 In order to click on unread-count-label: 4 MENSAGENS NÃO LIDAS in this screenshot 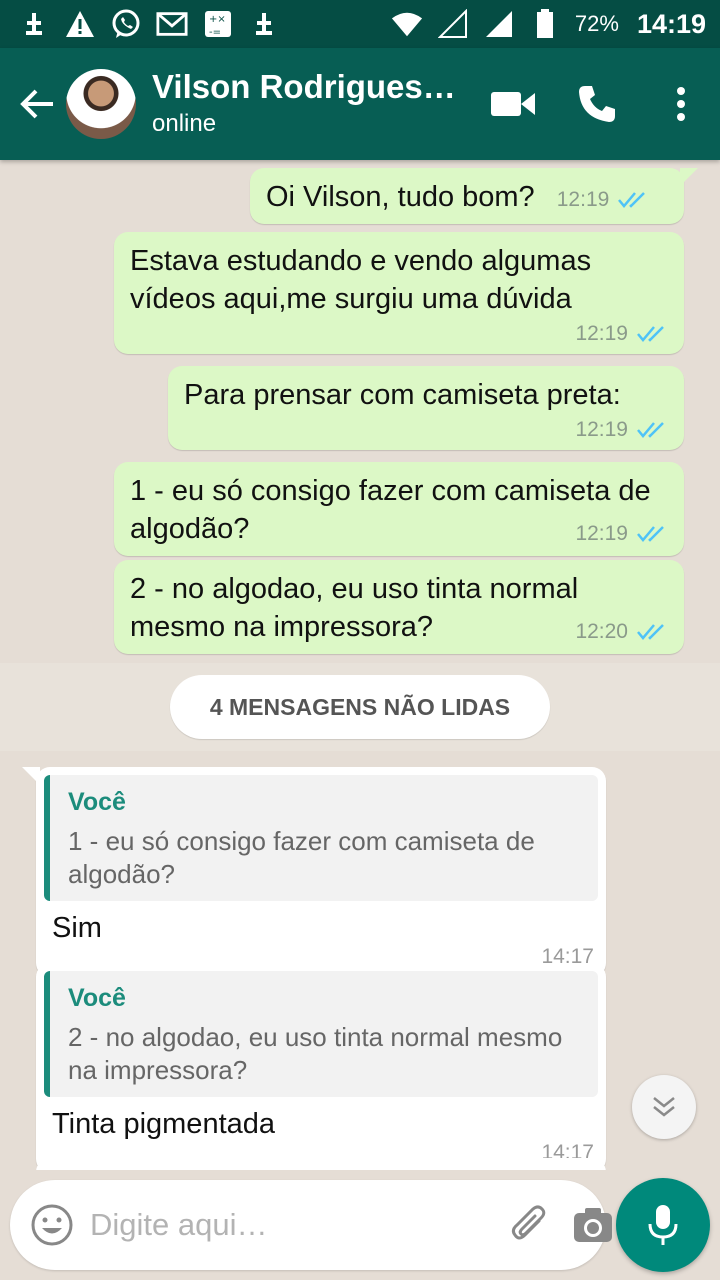, I will do `click(360, 707)`.